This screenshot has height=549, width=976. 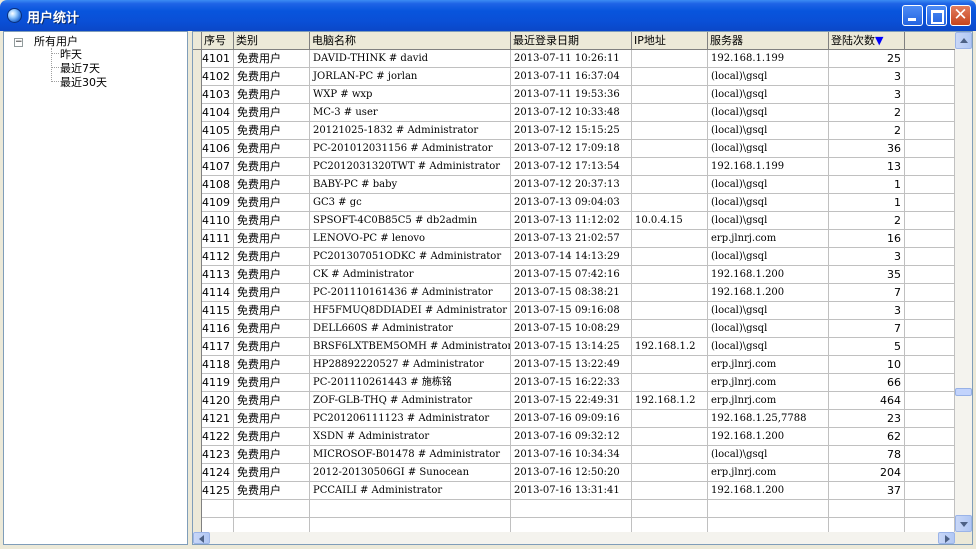 What do you see at coordinates (410, 185) in the screenshot?
I see `cell-computer-name: BABY-PC # baby` at bounding box center [410, 185].